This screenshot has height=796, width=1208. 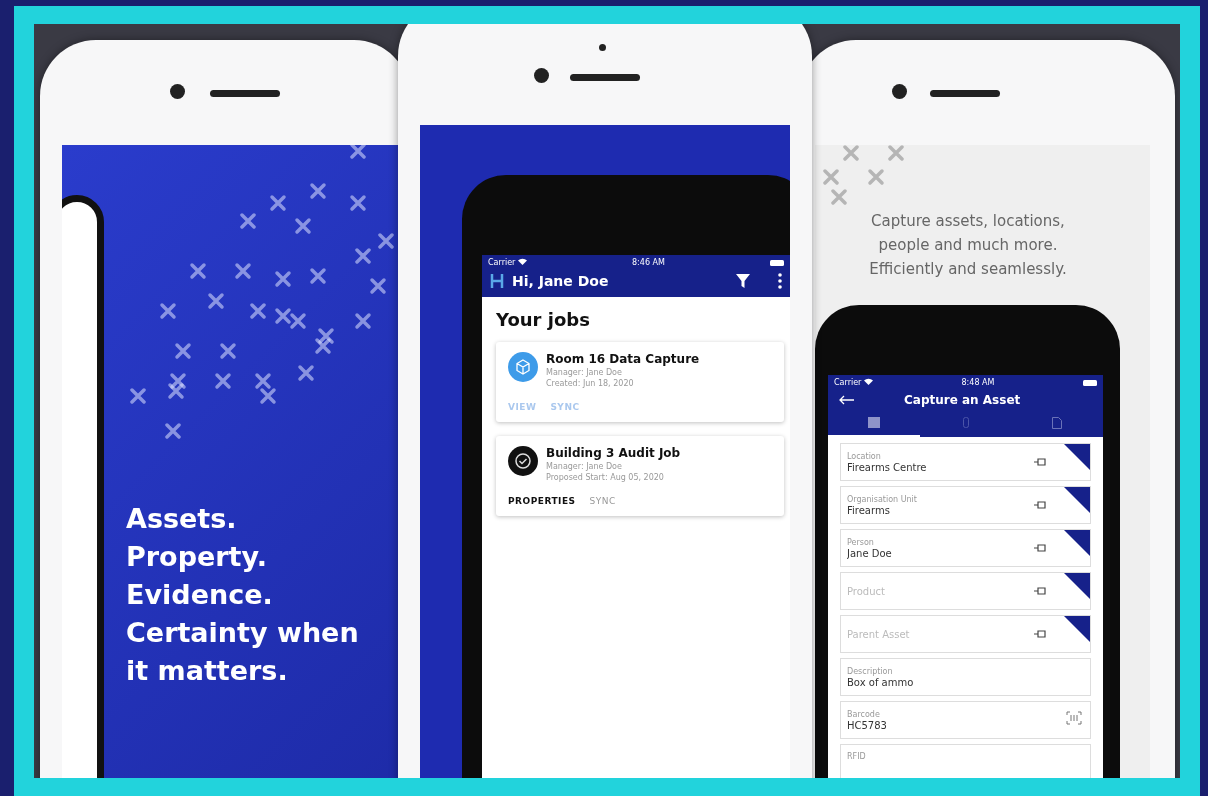 What do you see at coordinates (613, 453) in the screenshot?
I see `job-title: Building 3 Audit Job` at bounding box center [613, 453].